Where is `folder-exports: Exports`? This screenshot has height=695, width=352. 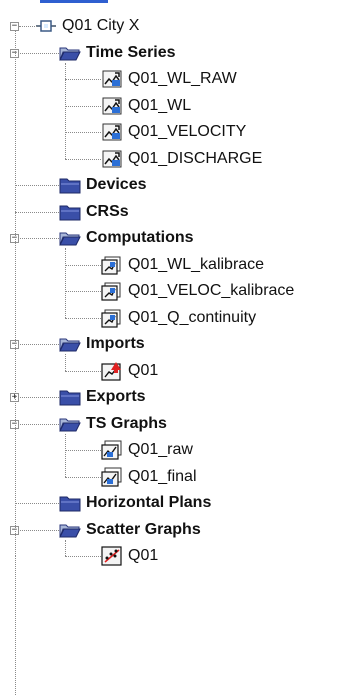 folder-exports: Exports is located at coordinates (102, 397).